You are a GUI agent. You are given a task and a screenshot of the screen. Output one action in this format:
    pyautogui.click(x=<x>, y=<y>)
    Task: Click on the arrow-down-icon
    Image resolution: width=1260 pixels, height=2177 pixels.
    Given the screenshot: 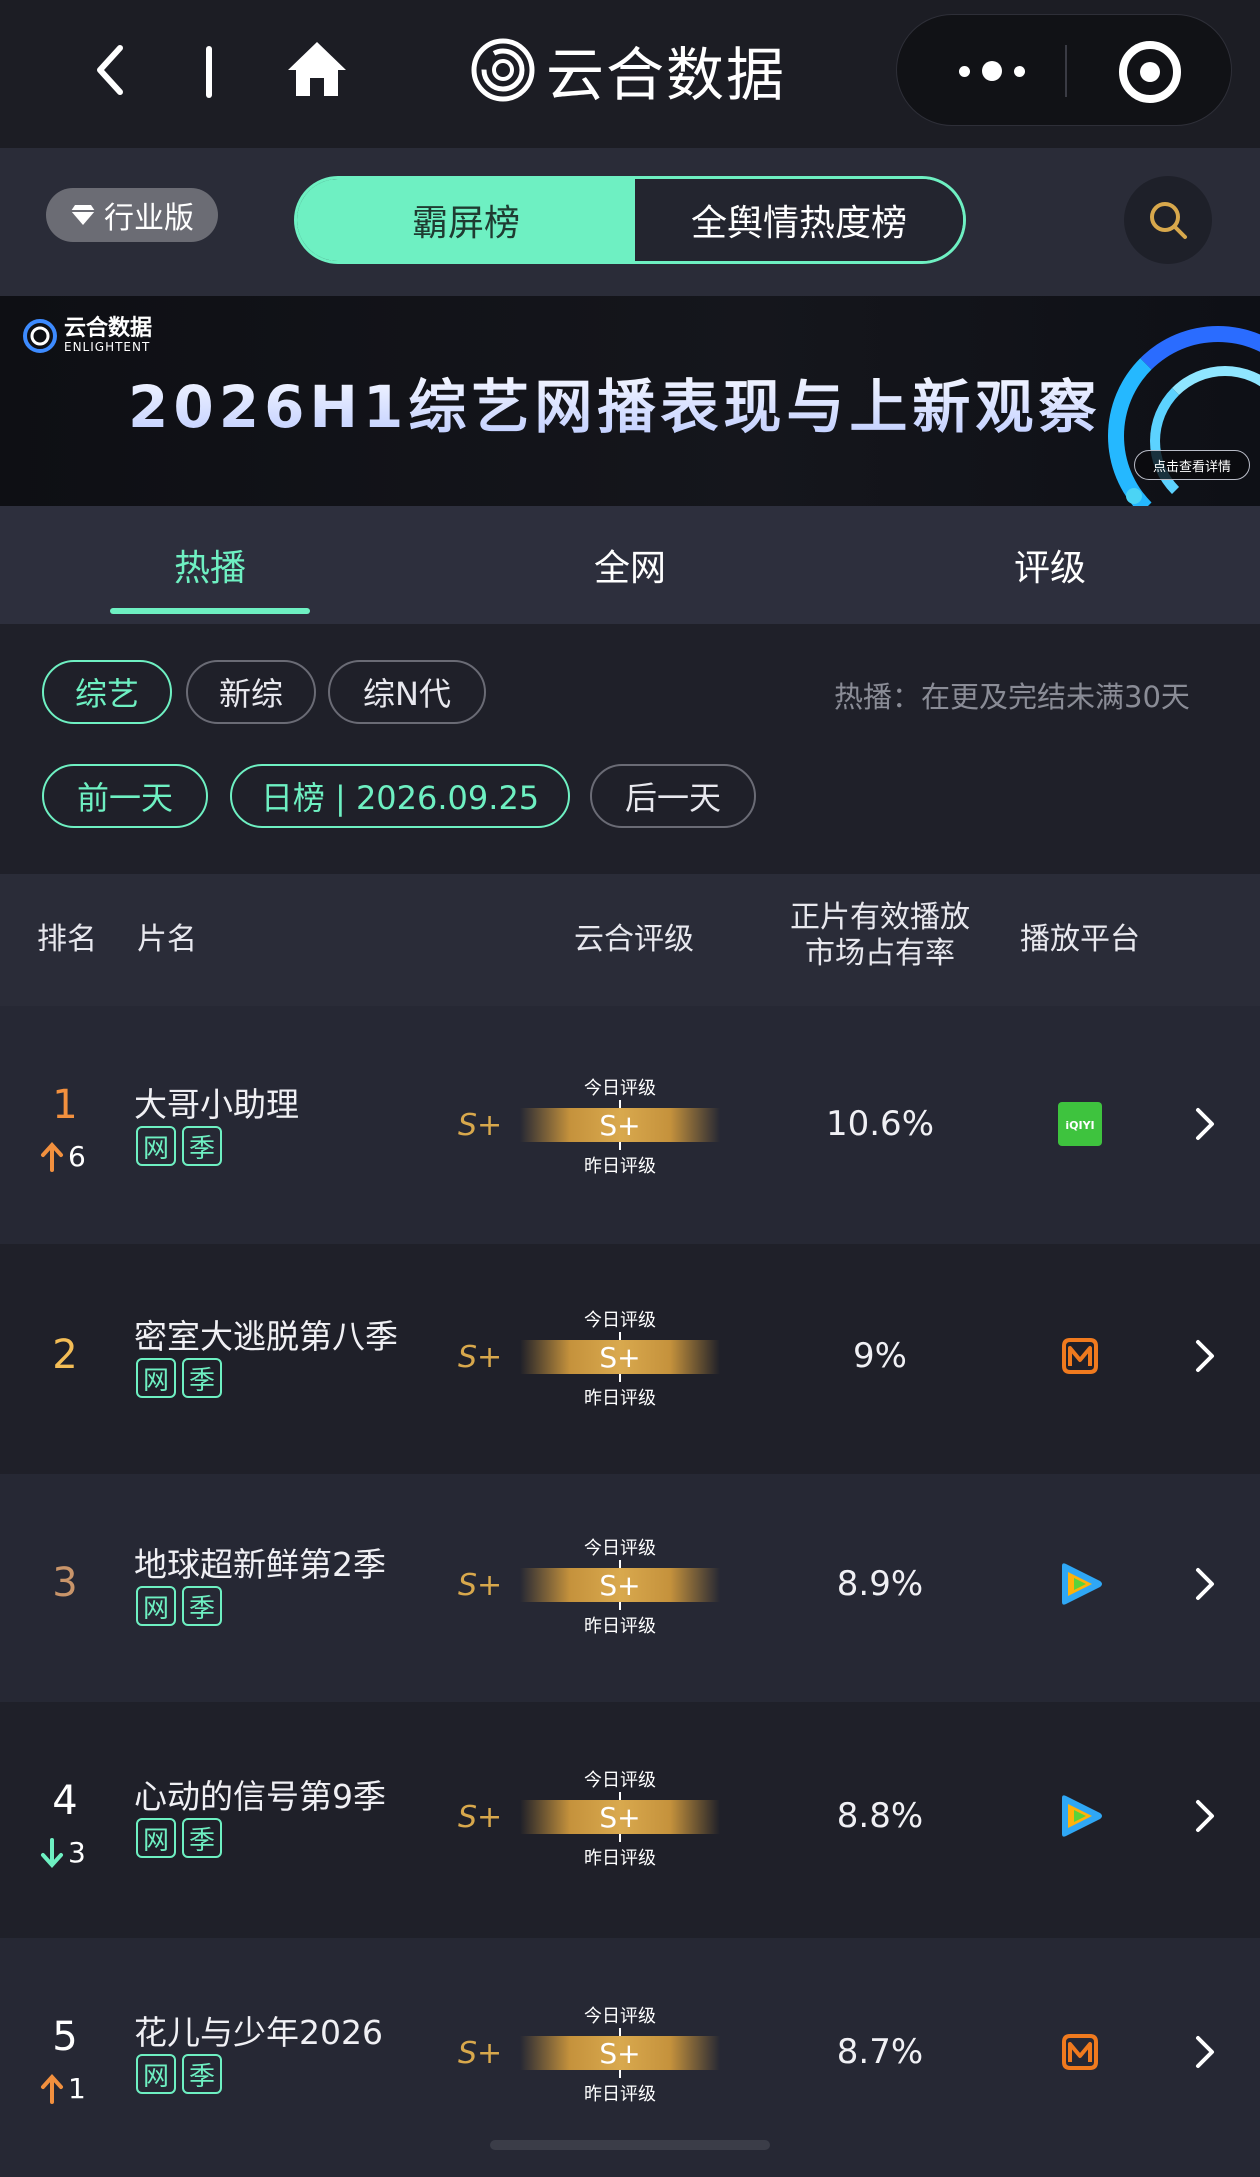 What is the action you would take?
    pyautogui.click(x=52, y=1852)
    